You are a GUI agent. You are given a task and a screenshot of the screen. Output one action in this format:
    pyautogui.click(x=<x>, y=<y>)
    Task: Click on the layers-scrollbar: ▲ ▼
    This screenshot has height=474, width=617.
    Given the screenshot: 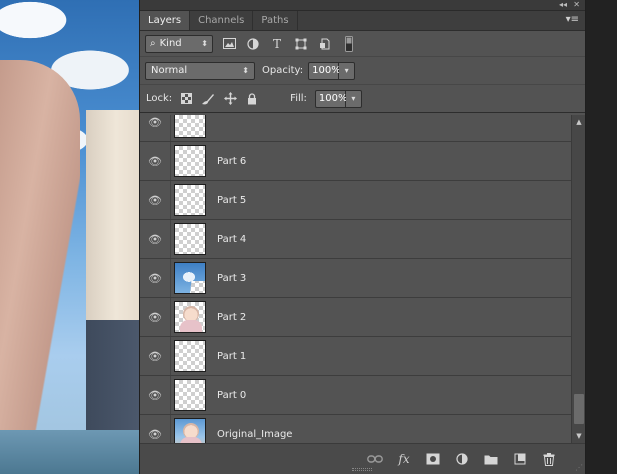 What is the action you would take?
    pyautogui.click(x=578, y=279)
    